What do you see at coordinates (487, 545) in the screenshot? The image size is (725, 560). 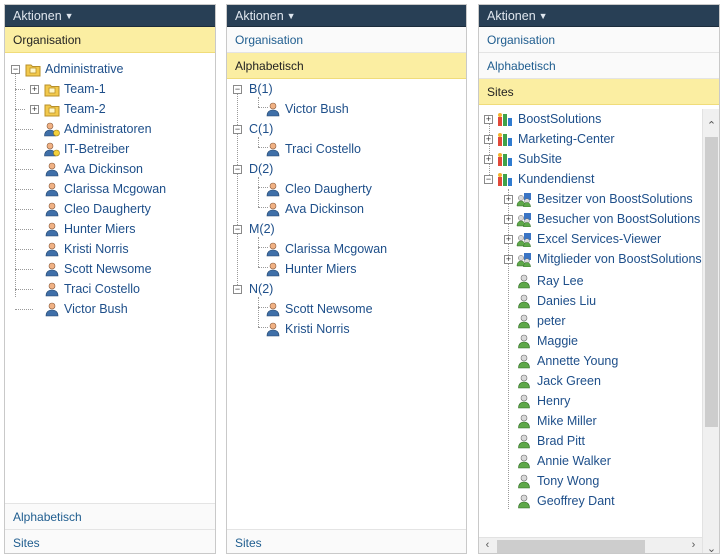 I see `scroll-left-icon: ‹` at bounding box center [487, 545].